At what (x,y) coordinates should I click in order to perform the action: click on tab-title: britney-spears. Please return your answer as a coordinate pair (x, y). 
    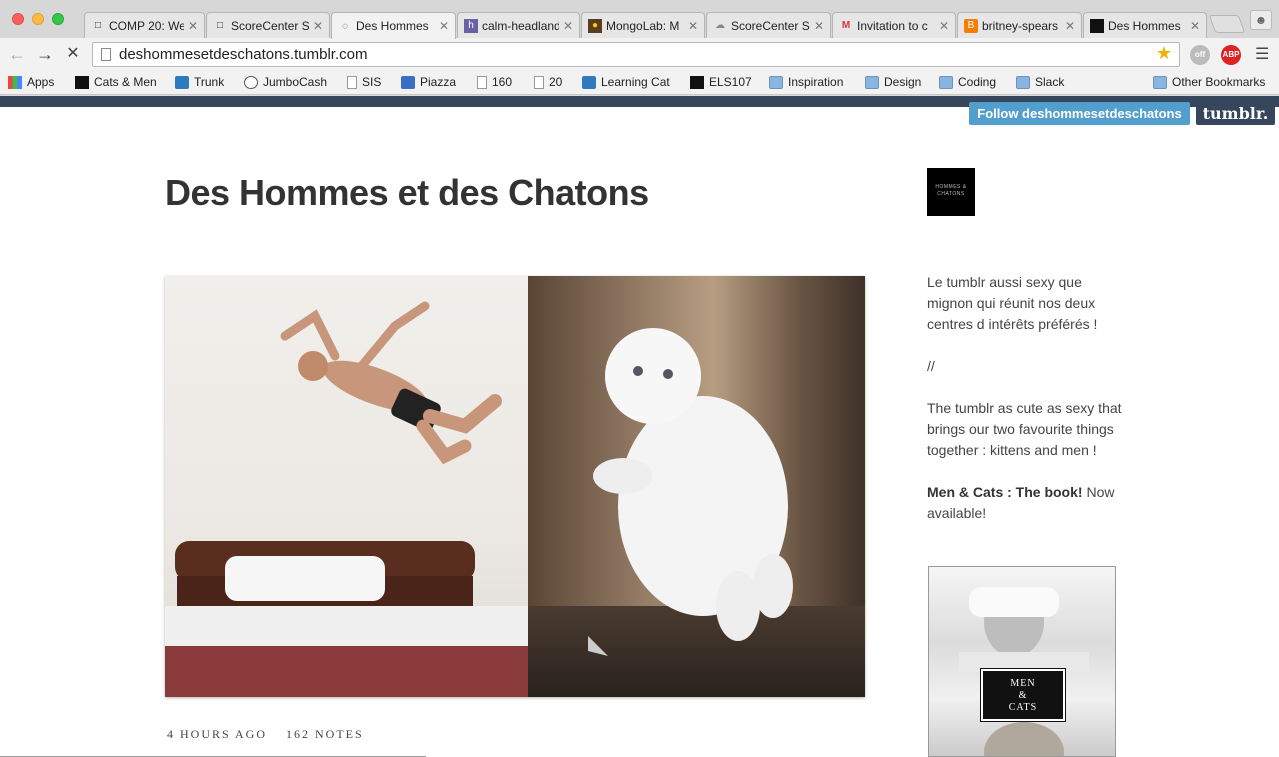
    Looking at the image, I should click on (1020, 25).